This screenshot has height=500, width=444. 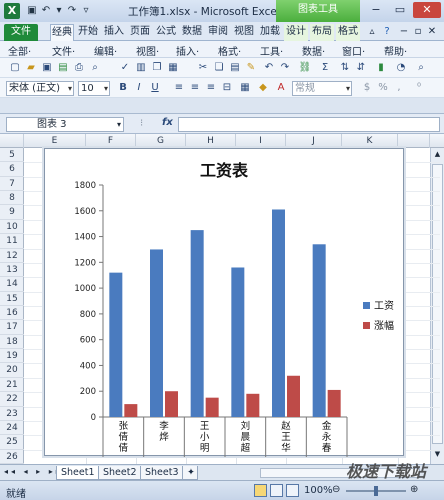 I want to click on tab-page: 页面, so click(x=140, y=32).